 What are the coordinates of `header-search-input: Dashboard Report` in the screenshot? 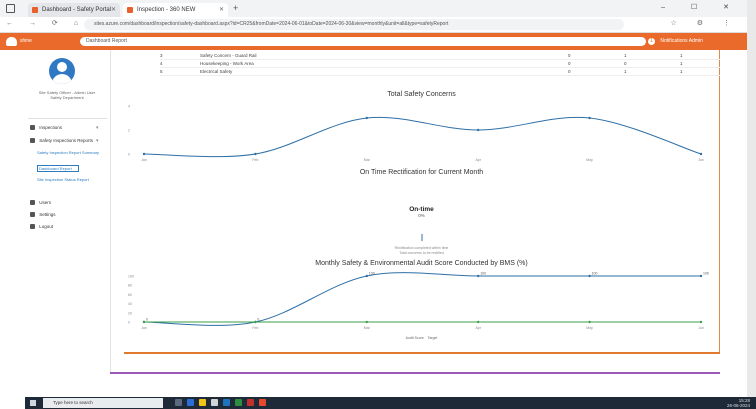 It's located at (363, 41).